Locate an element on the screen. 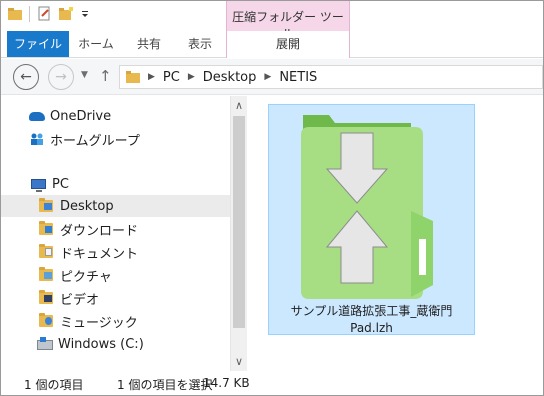 The height and width of the screenshot is (396, 544). downloads-folder-icon is located at coordinates (47, 229).